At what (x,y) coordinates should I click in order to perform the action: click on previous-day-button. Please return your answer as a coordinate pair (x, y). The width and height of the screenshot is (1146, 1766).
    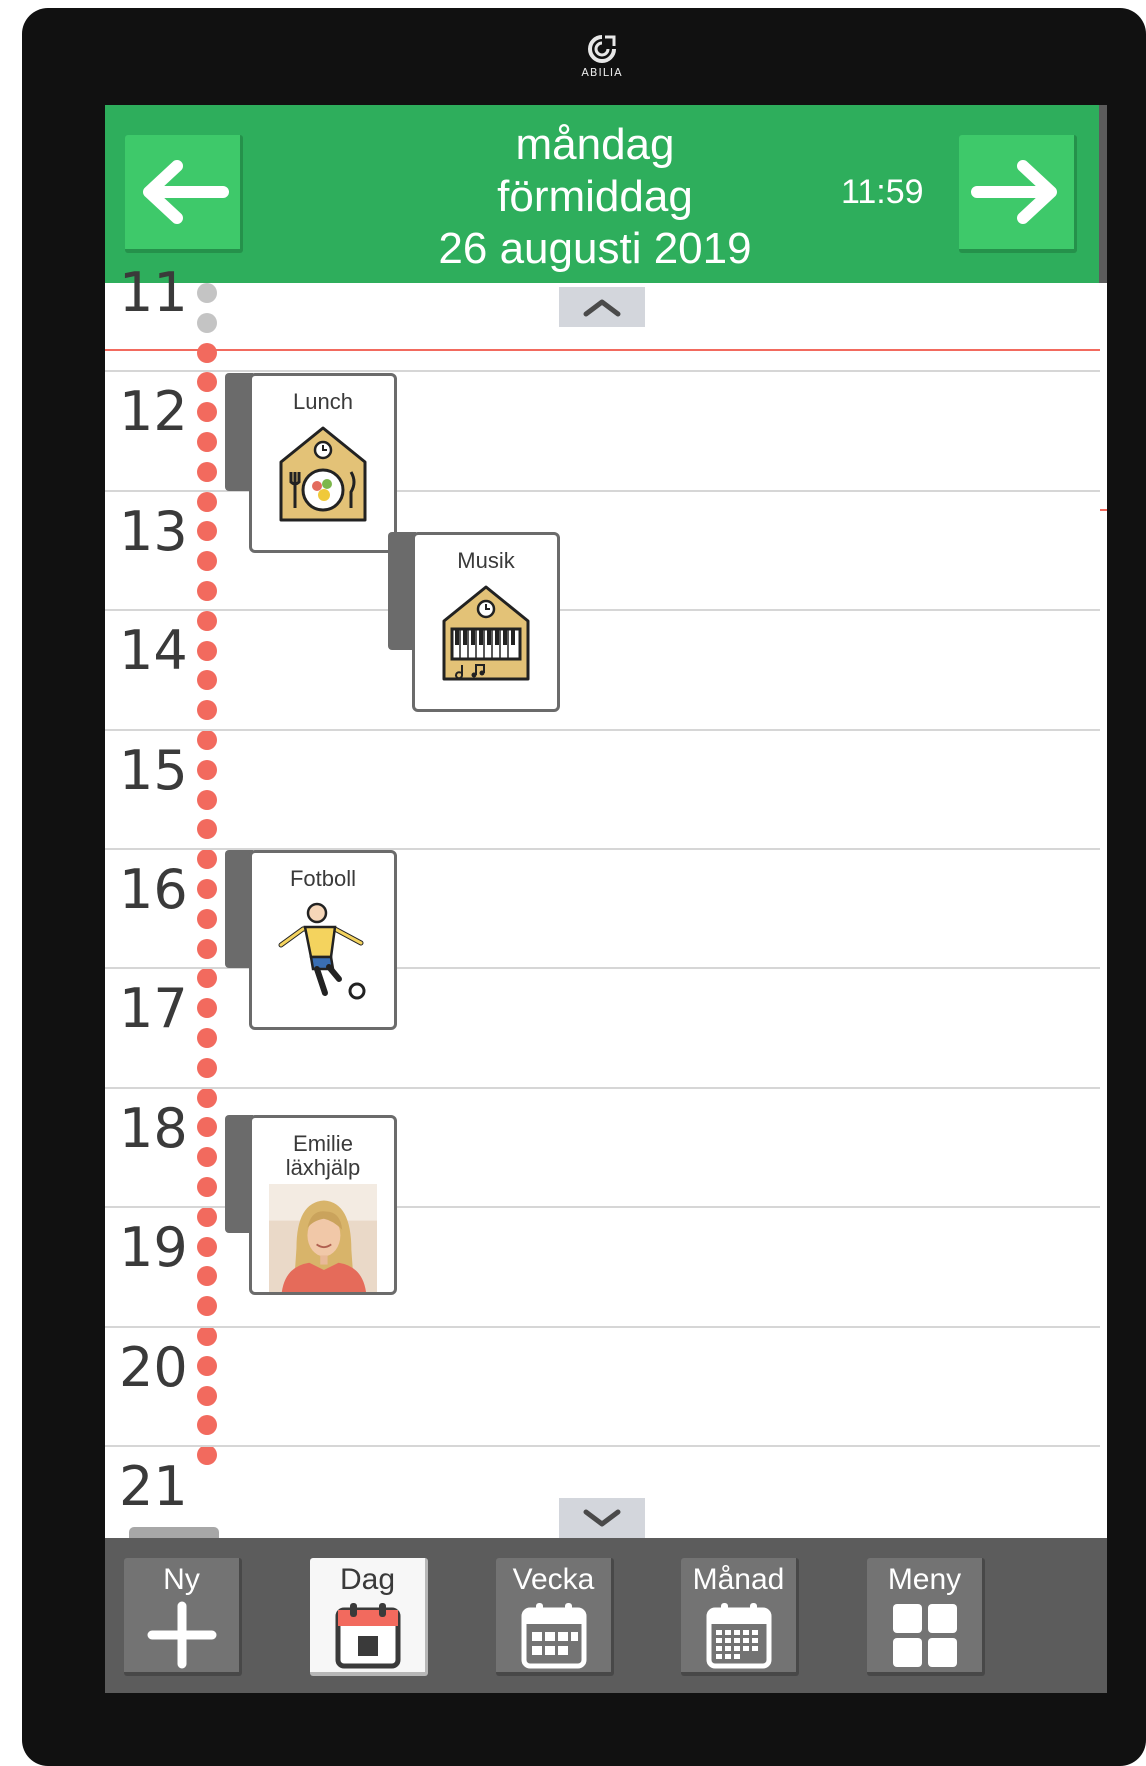
    Looking at the image, I should click on (184, 194).